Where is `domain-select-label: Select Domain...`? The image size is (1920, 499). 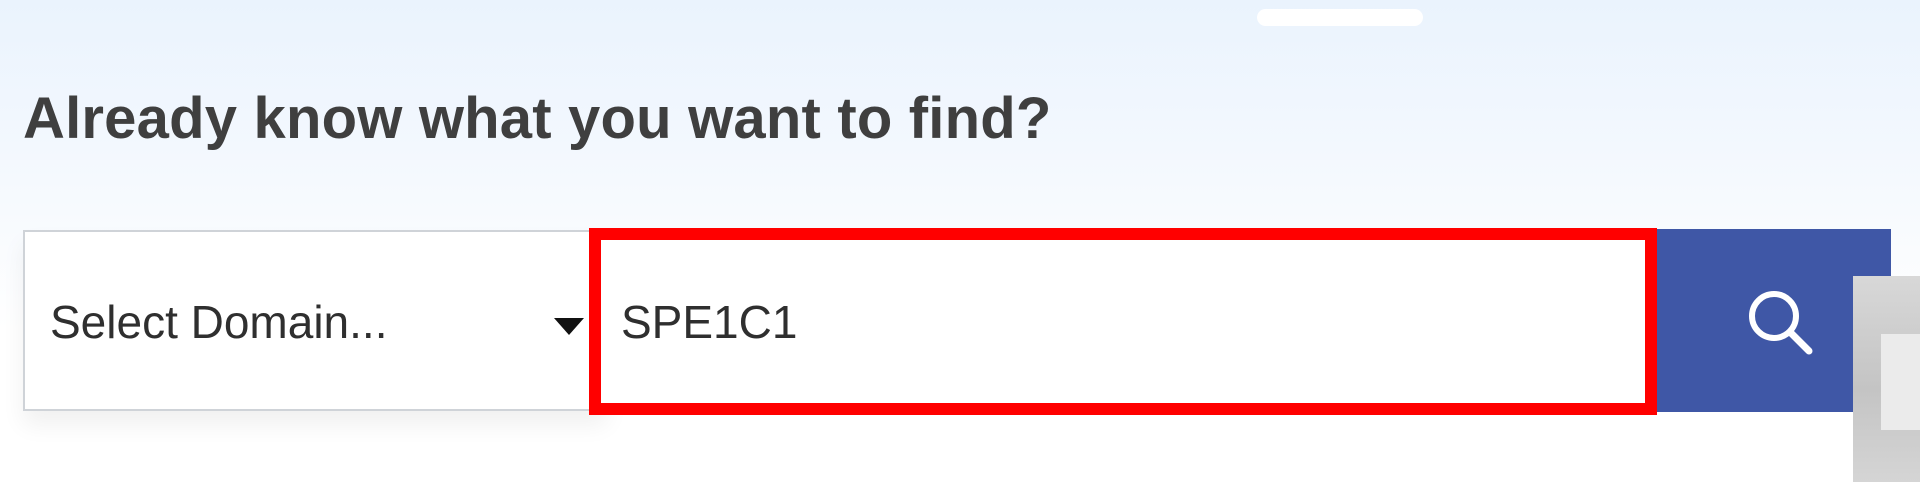
domain-select-label: Select Domain... is located at coordinates (219, 322).